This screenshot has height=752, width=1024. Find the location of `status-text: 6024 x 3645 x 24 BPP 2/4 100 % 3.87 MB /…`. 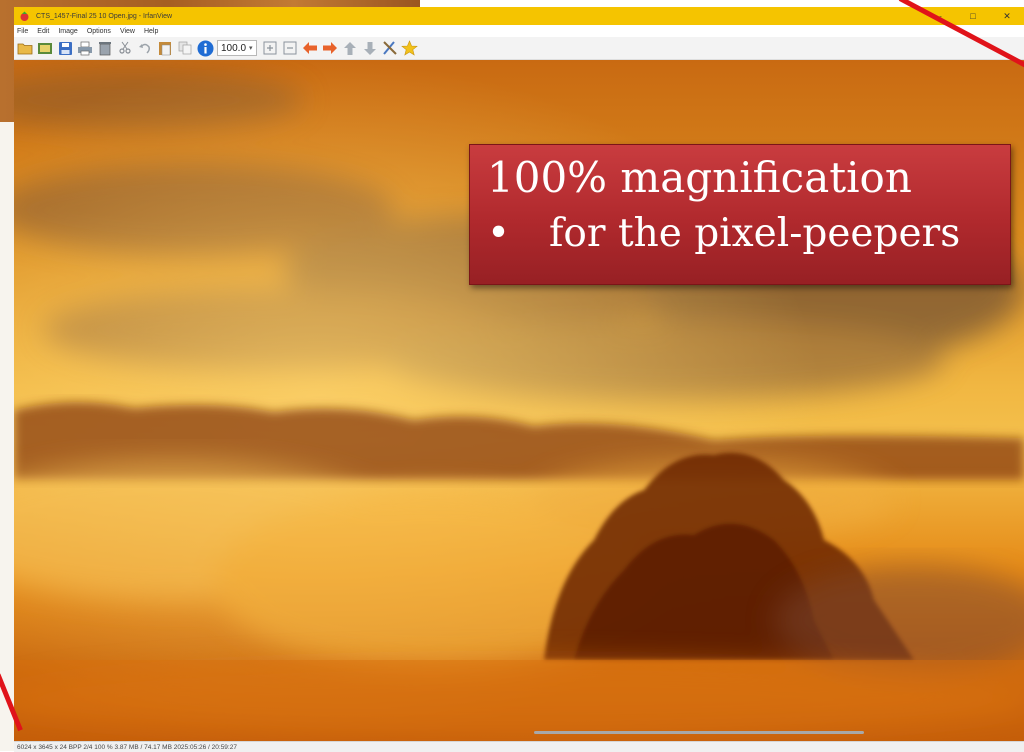

status-text: 6024 x 3645 x 24 BPP 2/4 100 % 3.87 MB /… is located at coordinates (127, 747).